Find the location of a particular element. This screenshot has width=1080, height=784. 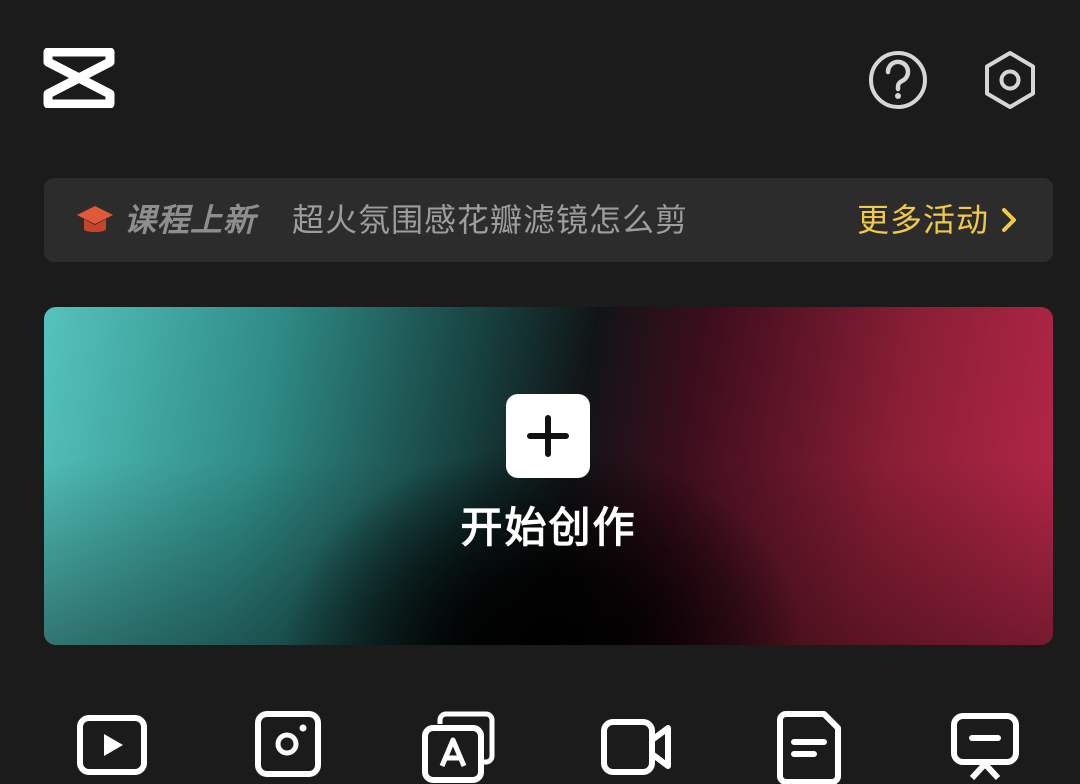

graduation-cap-icon is located at coordinates (95, 219).